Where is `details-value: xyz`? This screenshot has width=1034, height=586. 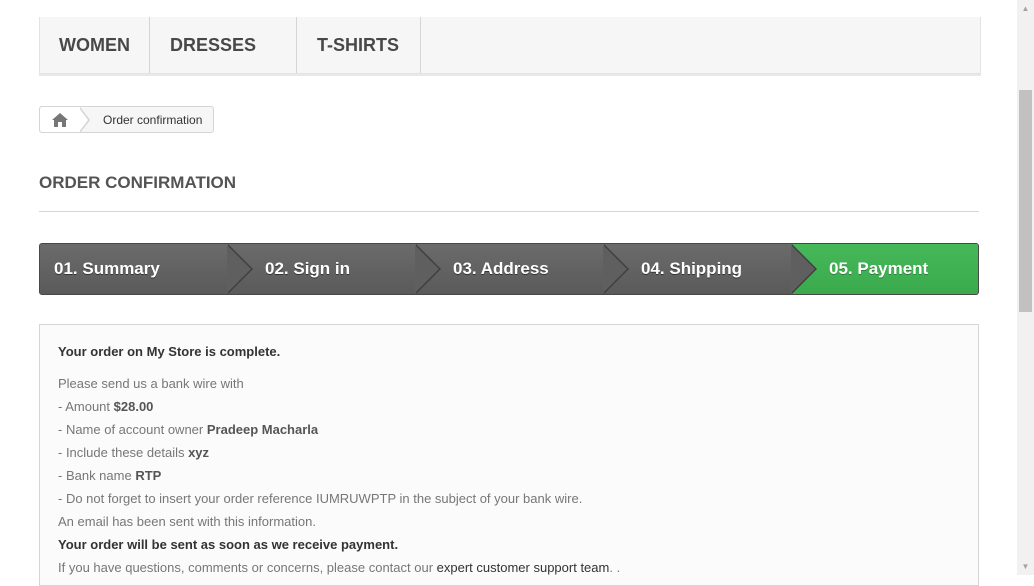
details-value: xyz is located at coordinates (199, 452).